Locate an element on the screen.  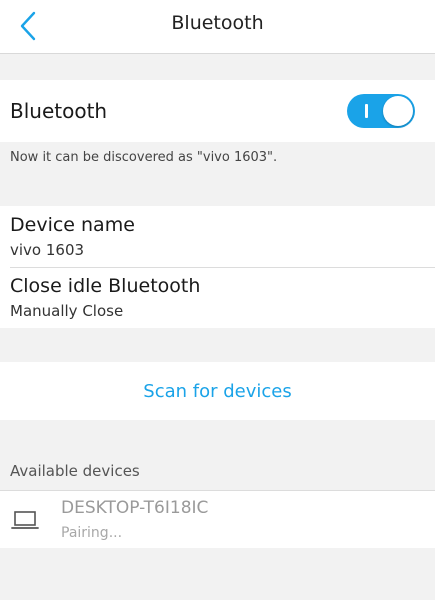
device-name-value: vivo 1603 is located at coordinates (47, 250).